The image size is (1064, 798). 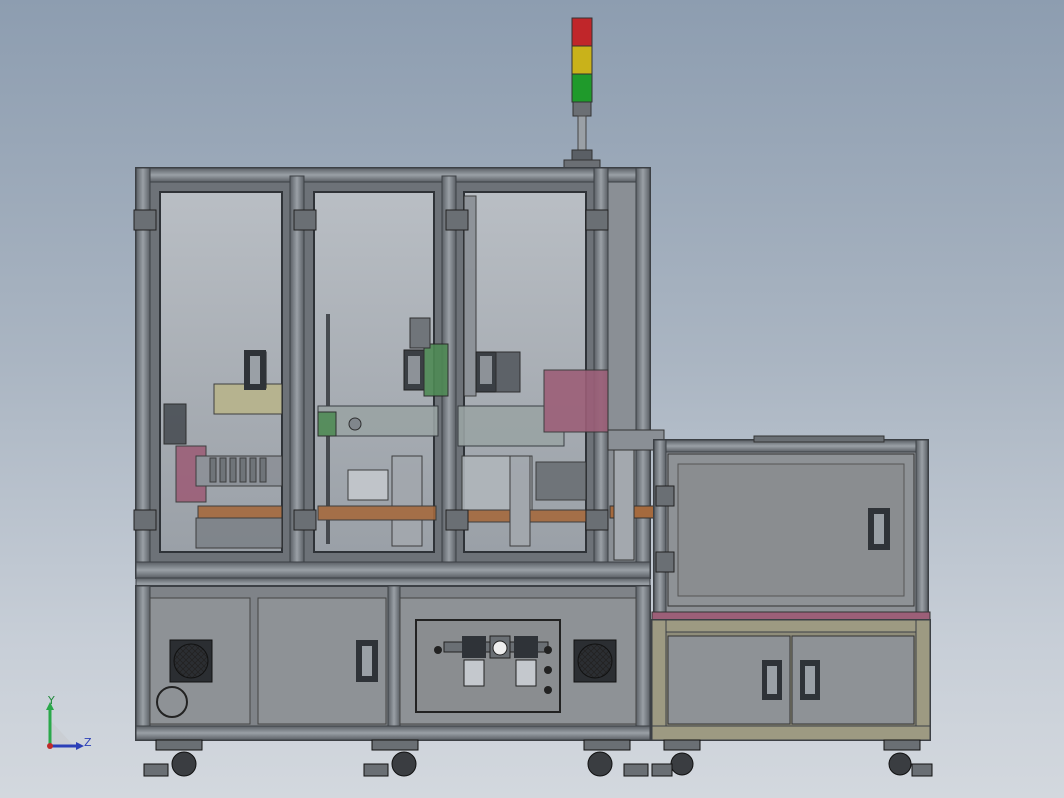 I want to click on power-switch-round, so click(x=172, y=702).